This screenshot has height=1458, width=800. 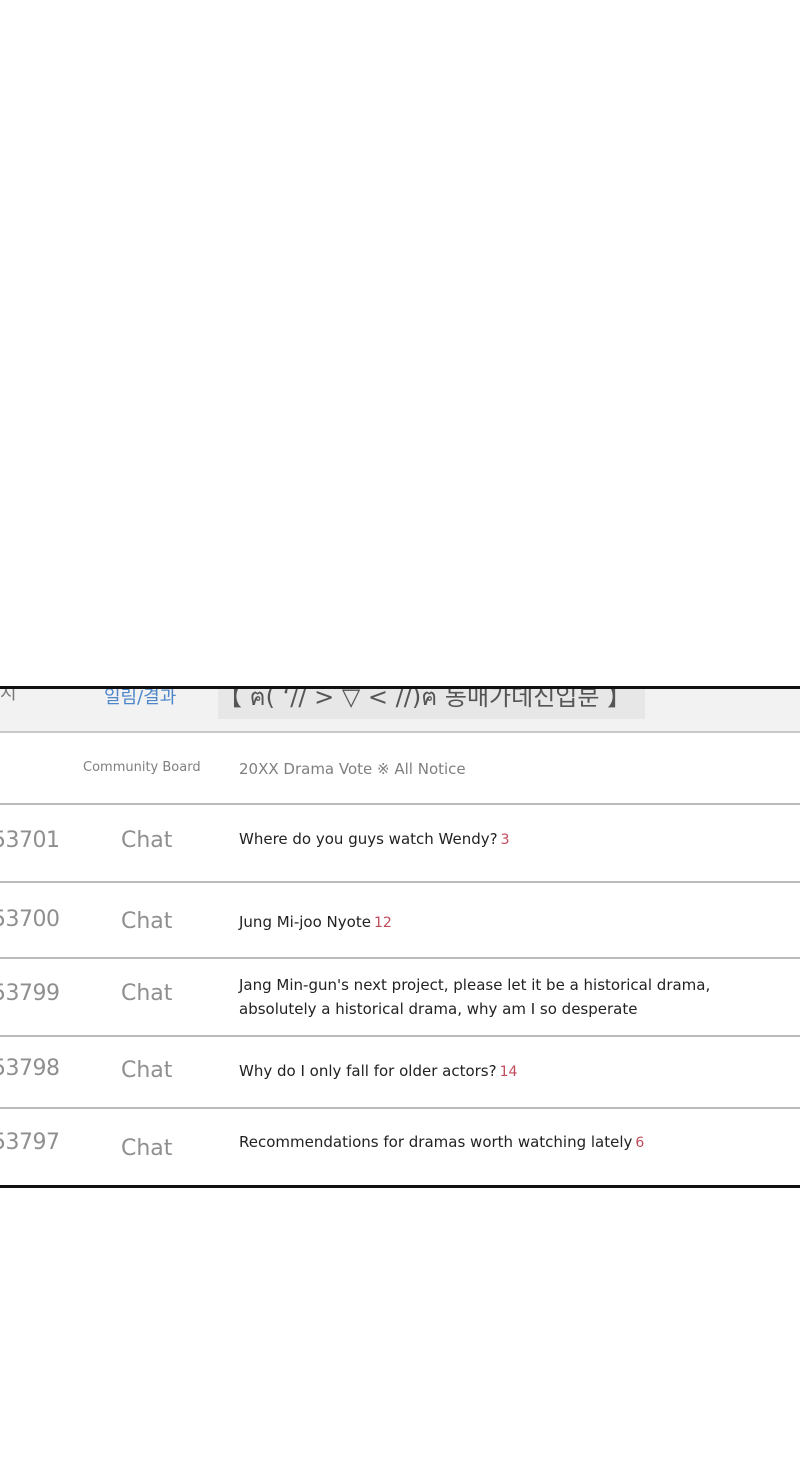 I want to click on board-notice-title: 20XX Drama Vote ※ All Notice, so click(x=352, y=769).